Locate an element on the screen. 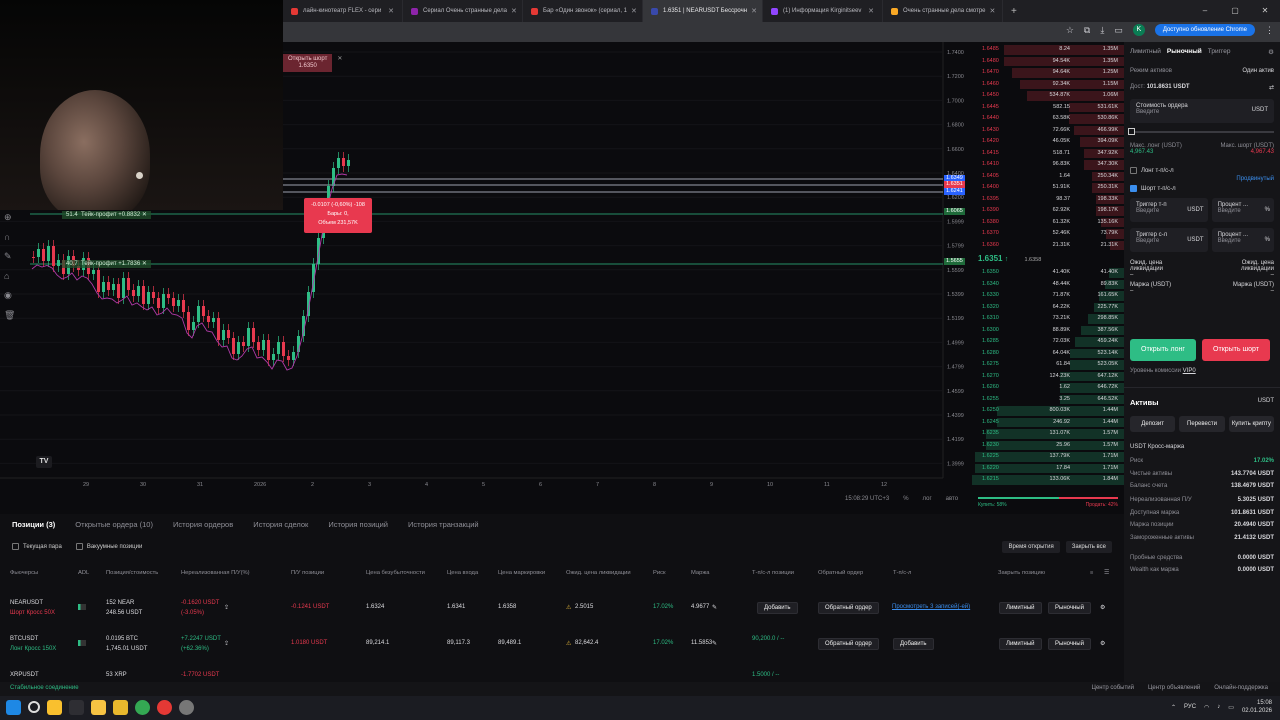  menu-icon: ⋮ is located at coordinates (1269, 30).